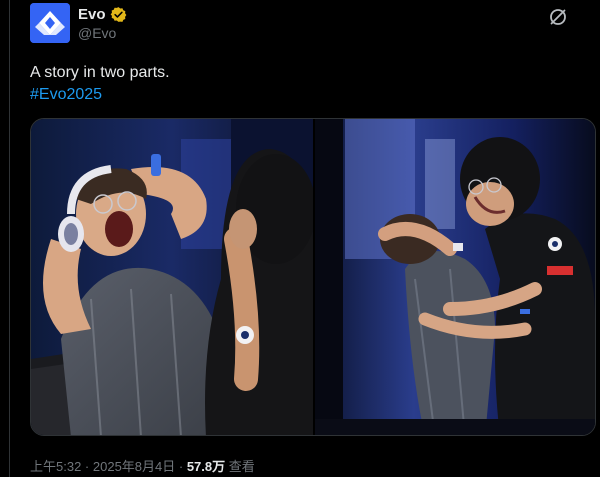 The height and width of the screenshot is (477, 600). Describe the element at coordinates (118, 14) in the screenshot. I see `verified-badge-icon` at that location.